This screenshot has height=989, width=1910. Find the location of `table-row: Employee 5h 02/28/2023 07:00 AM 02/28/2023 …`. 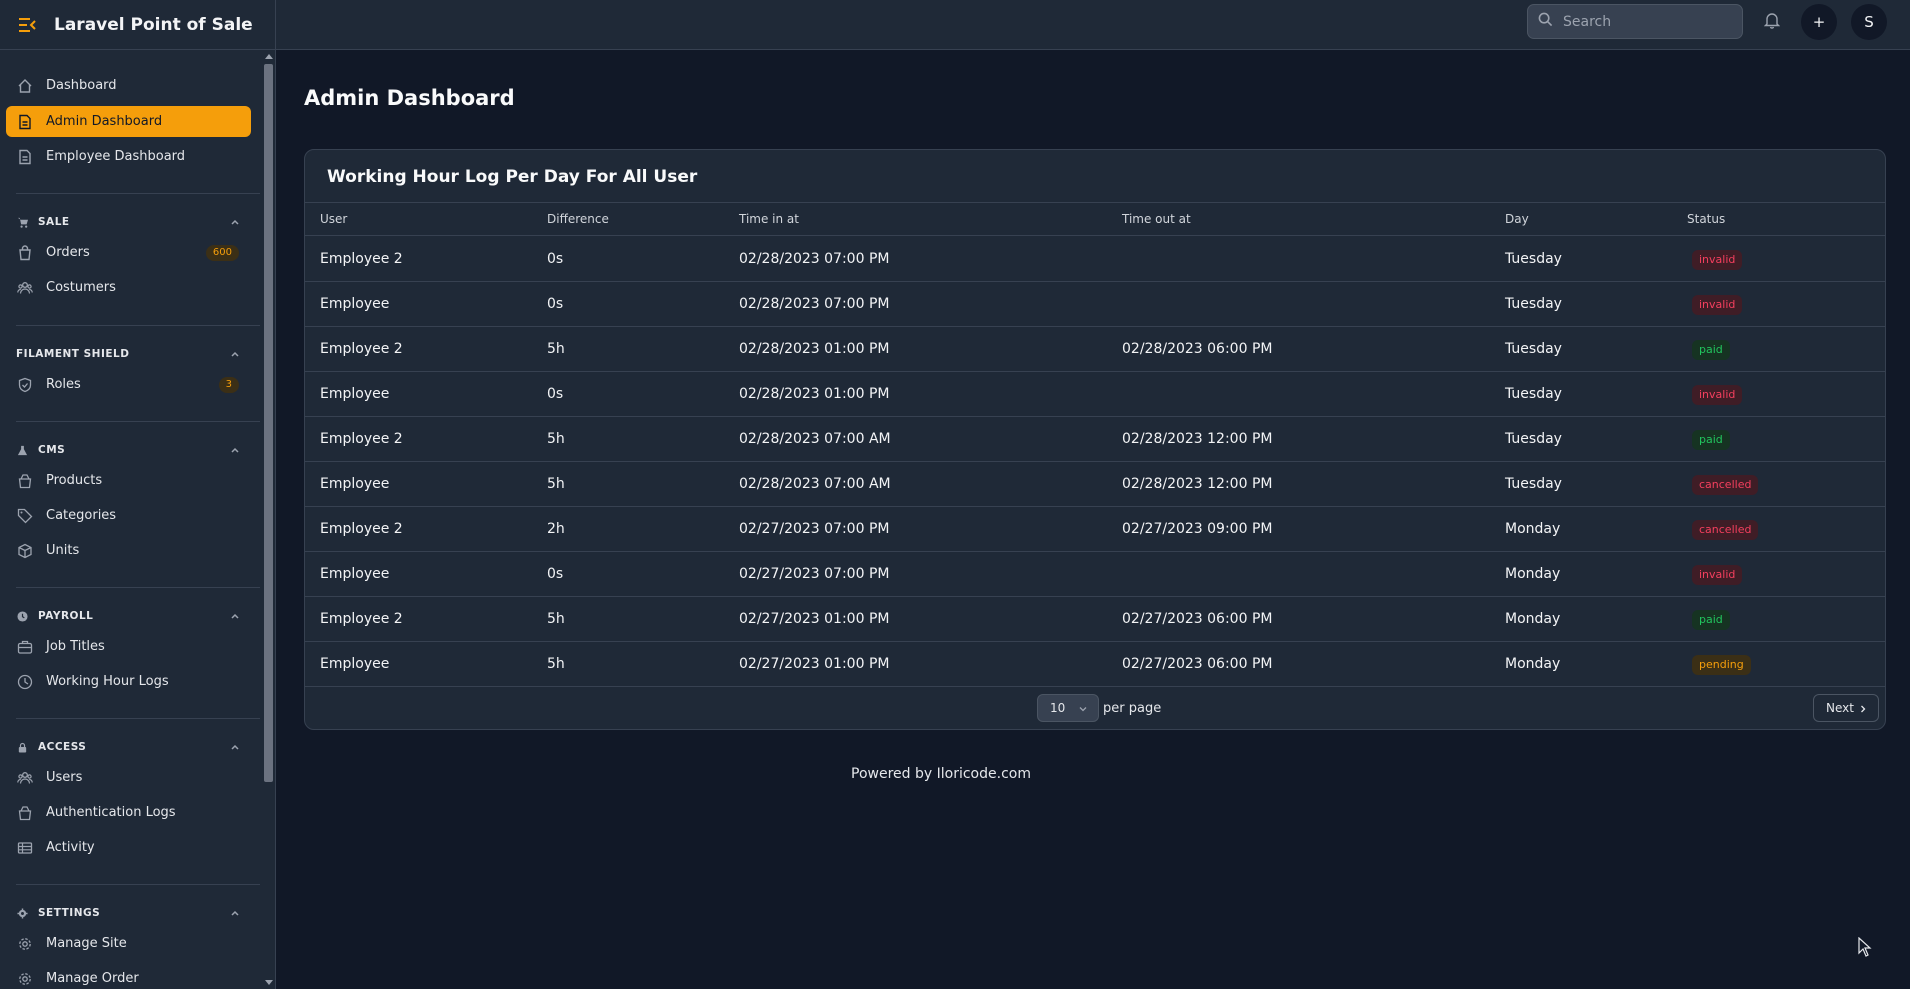

table-row: Employee 5h 02/28/2023 07:00 AM 02/28/2023 … is located at coordinates (1095, 484).